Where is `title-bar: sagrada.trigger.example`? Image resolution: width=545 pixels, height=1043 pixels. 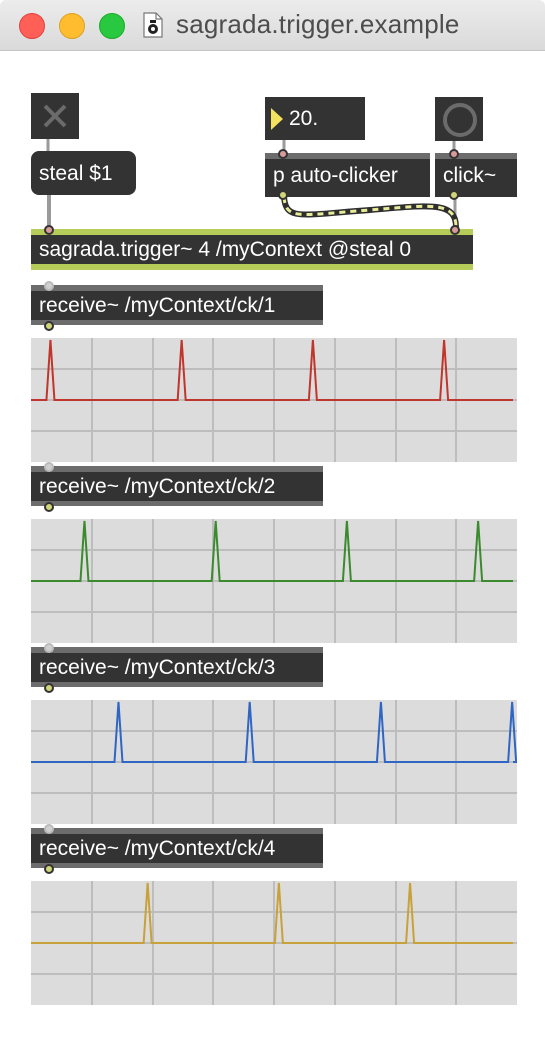 title-bar: sagrada.trigger.example is located at coordinates (272, 25).